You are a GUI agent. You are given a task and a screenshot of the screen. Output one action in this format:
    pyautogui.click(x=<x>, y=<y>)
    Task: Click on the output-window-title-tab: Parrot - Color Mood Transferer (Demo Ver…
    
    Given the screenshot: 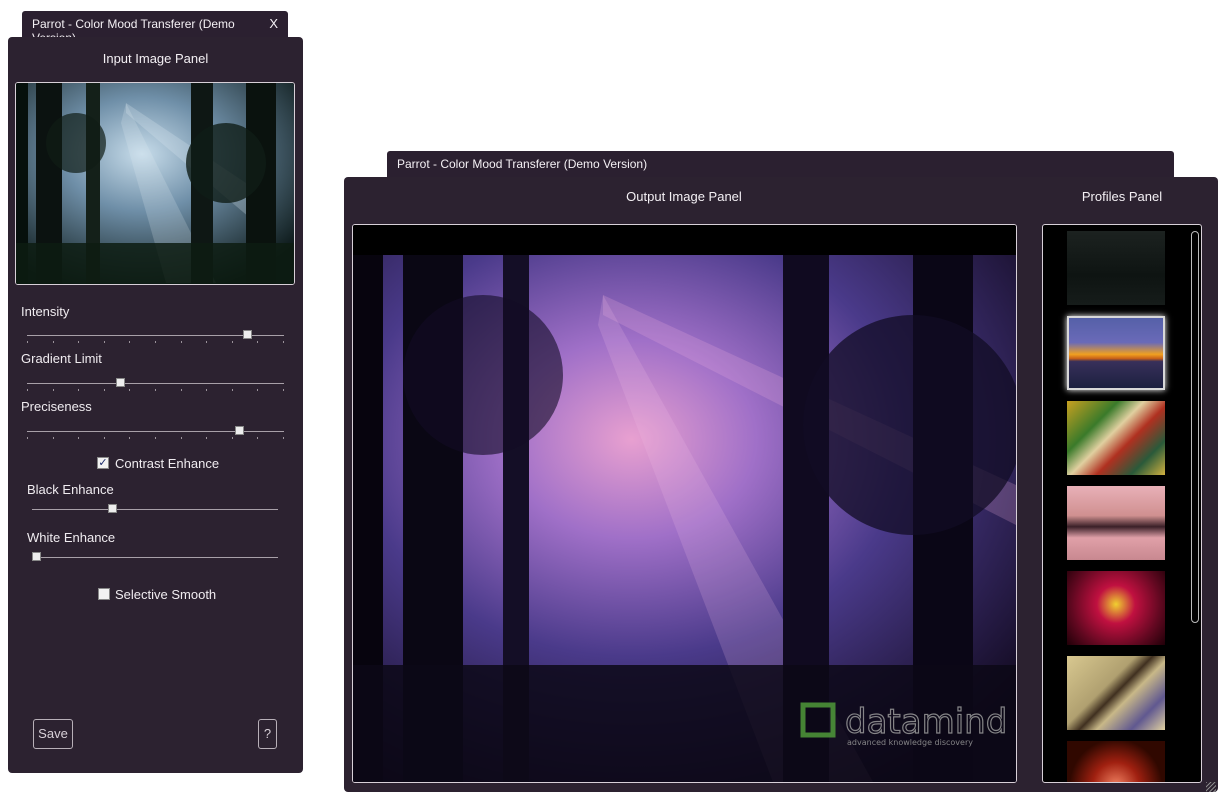 What is the action you would take?
    pyautogui.click(x=780, y=164)
    